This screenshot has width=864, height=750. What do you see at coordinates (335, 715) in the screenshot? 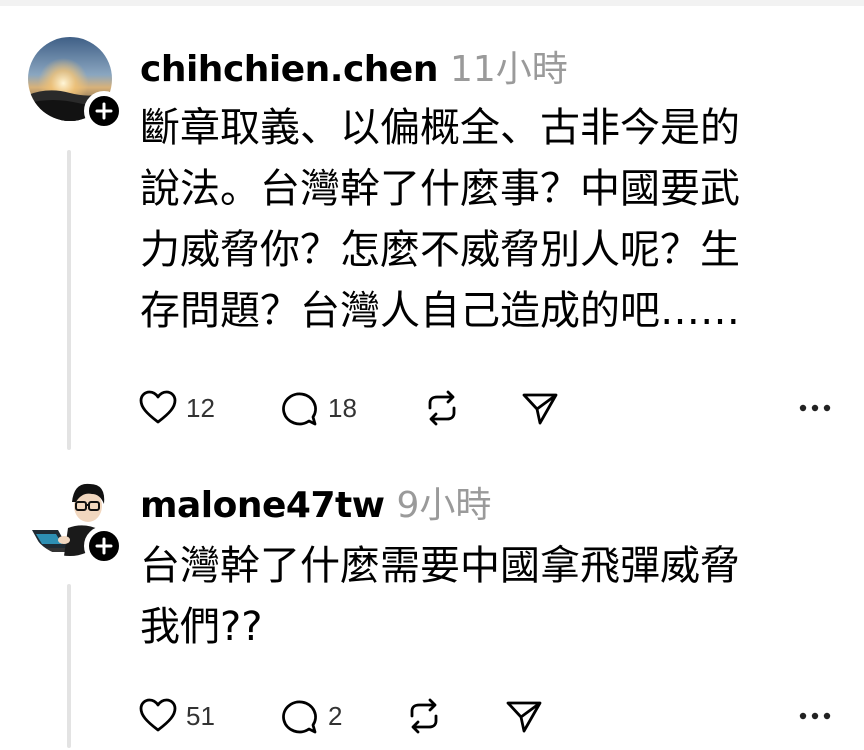
I see `comment-count: 2` at bounding box center [335, 715].